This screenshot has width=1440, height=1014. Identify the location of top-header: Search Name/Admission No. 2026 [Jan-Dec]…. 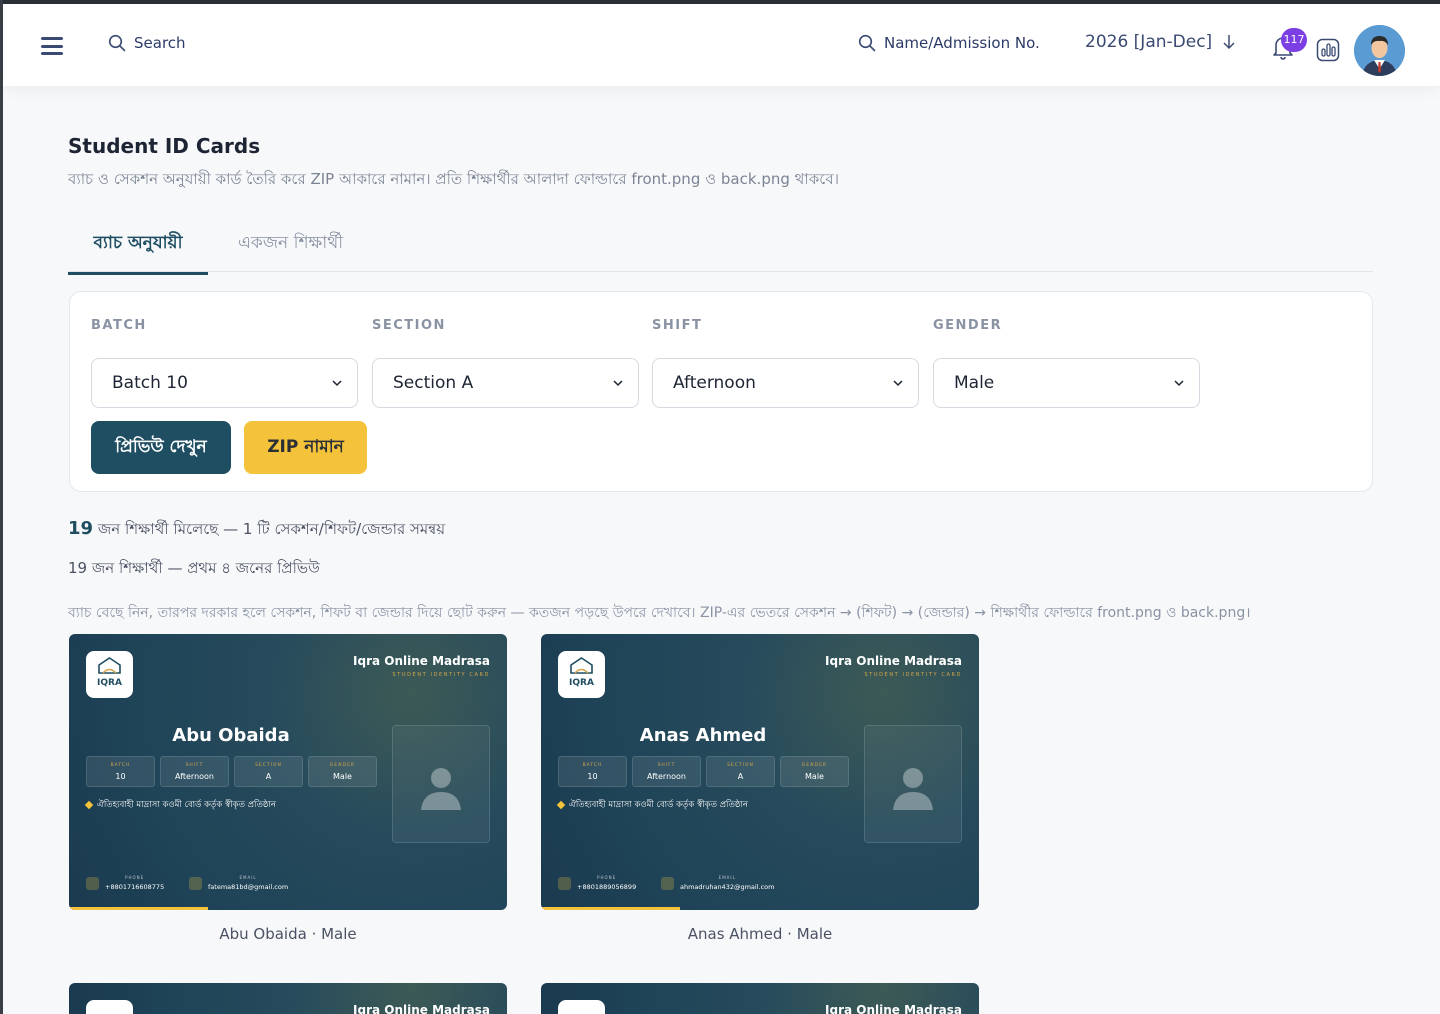
(721, 45).